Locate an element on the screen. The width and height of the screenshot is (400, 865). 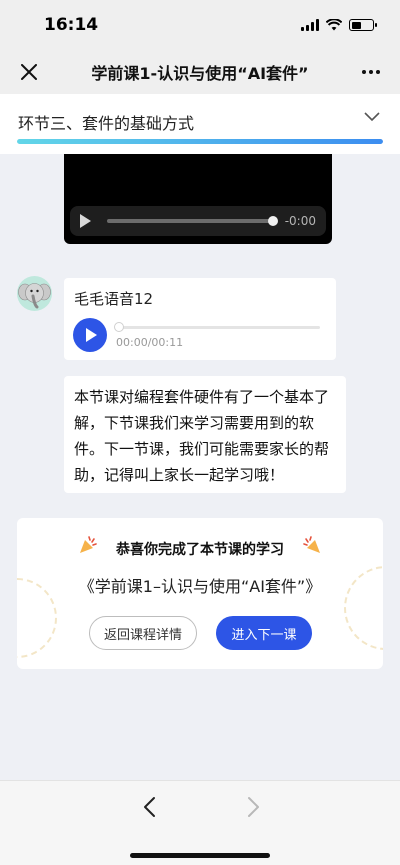
wifi-icon is located at coordinates (334, 25).